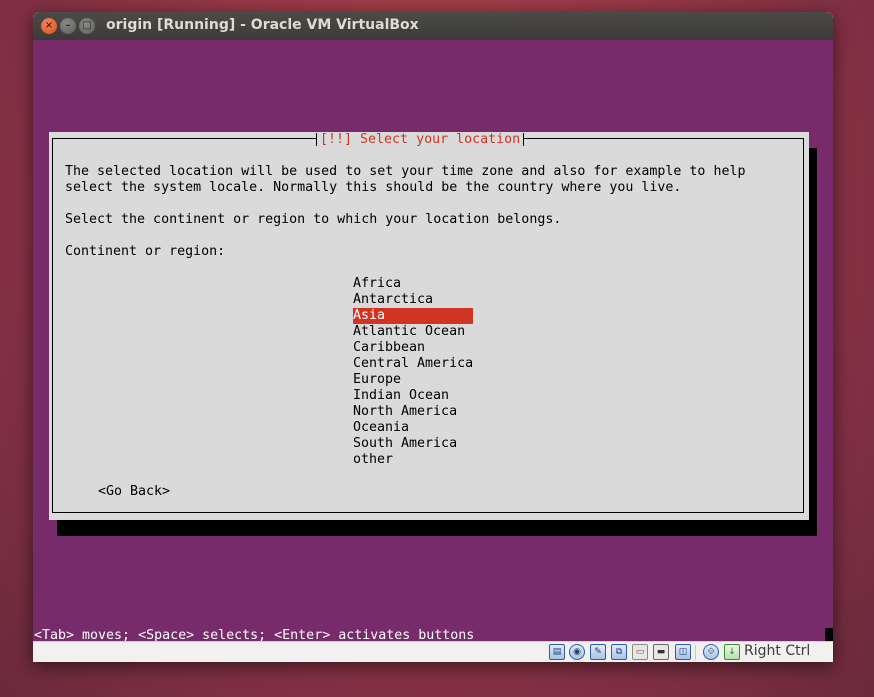 Image resolution: width=874 pixels, height=697 pixels. I want to click on mouse-integration-icon: ↓, so click(732, 652).